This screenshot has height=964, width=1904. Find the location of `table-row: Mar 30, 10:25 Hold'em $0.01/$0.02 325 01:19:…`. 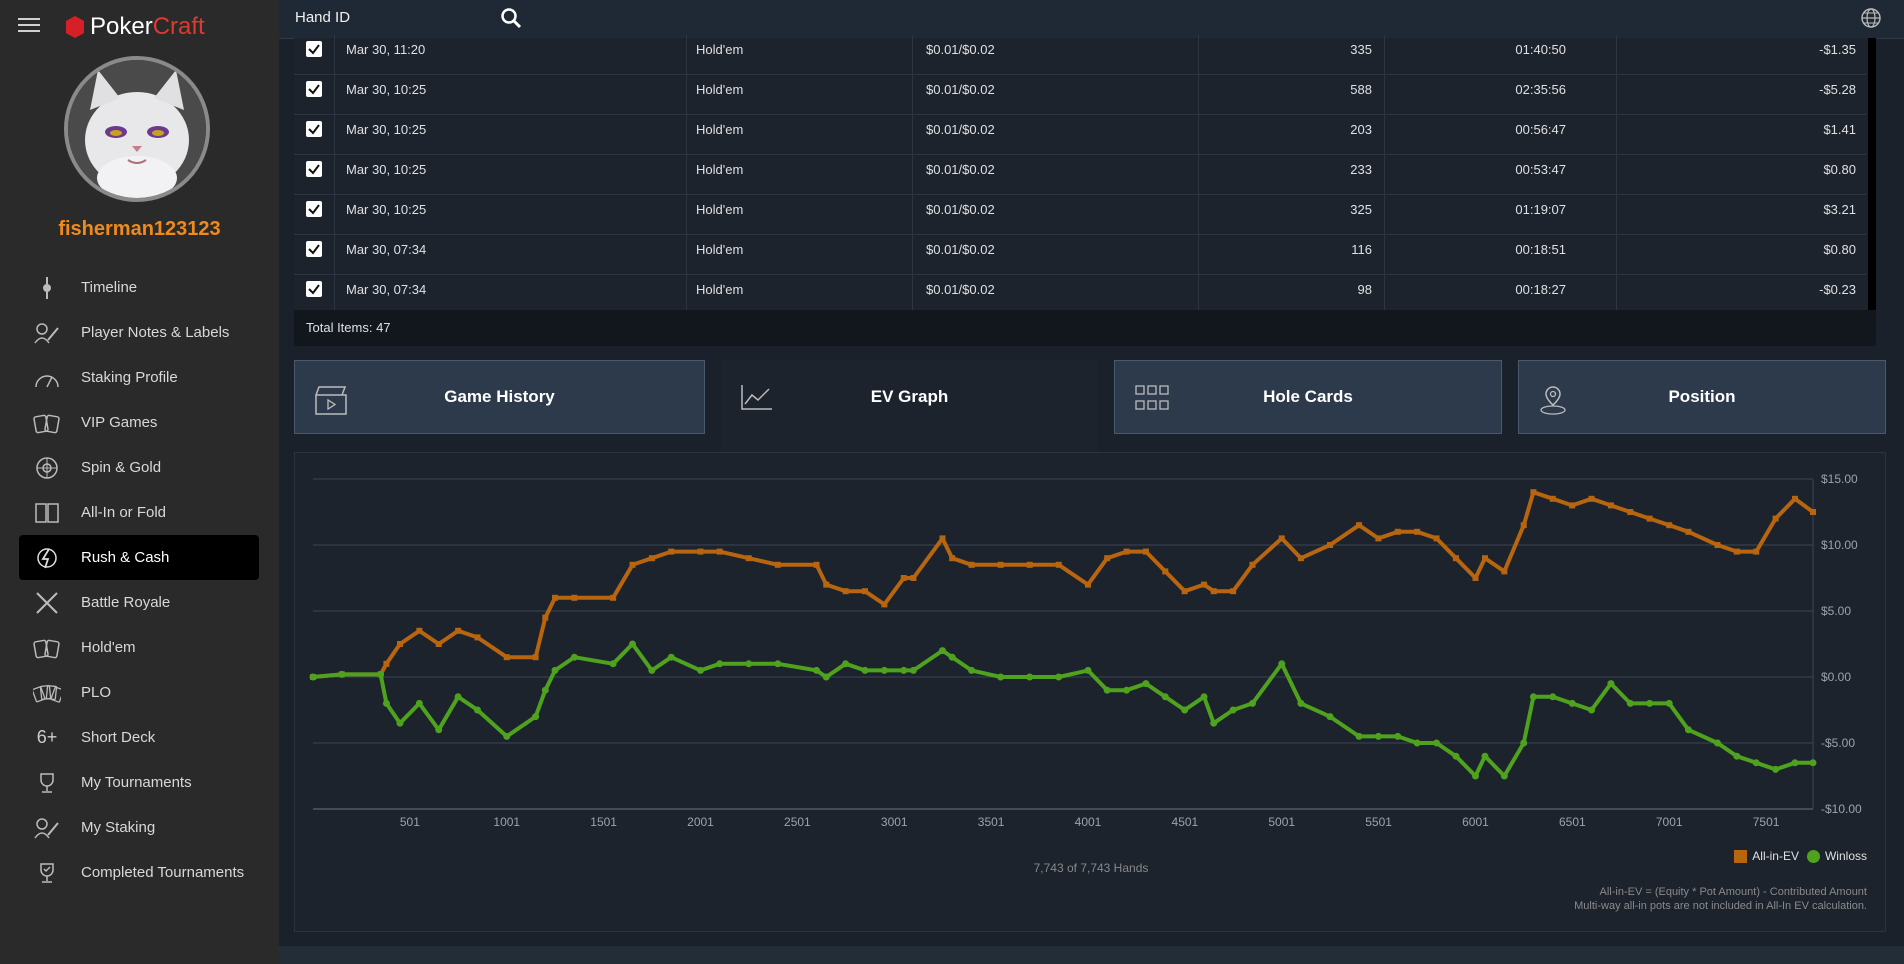

table-row: Mar 30, 10:25 Hold'em $0.01/$0.02 325 01:19:… is located at coordinates (1080, 215).